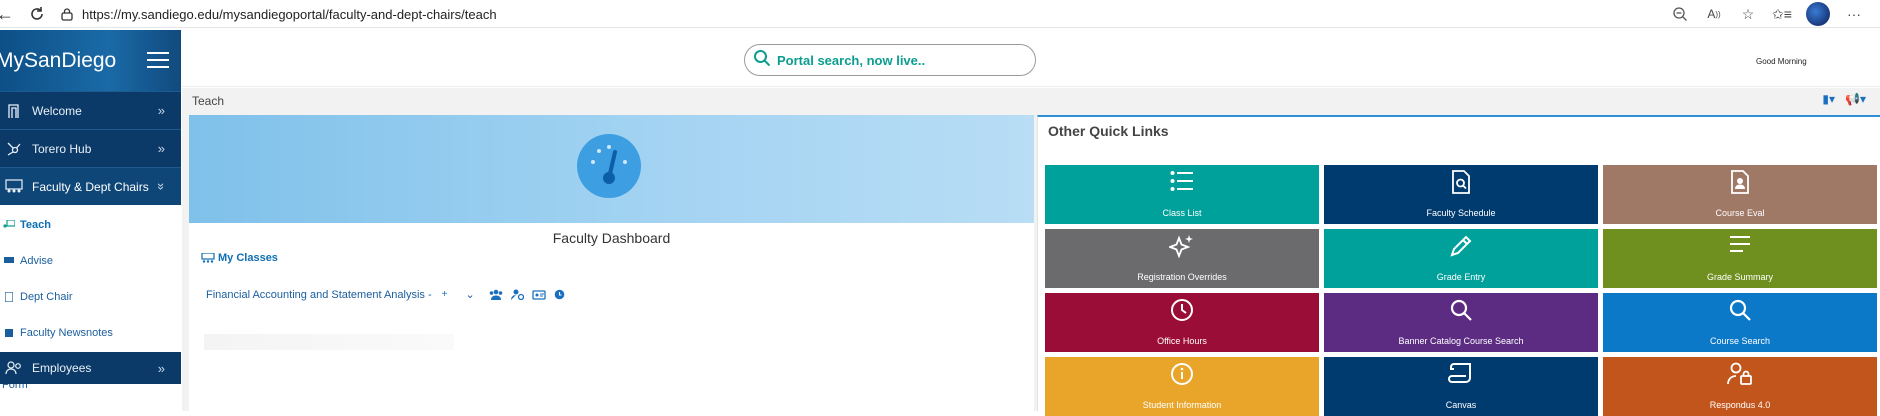 Image resolution: width=1880 pixels, height=416 pixels. I want to click on my-classes-link: My Classes, so click(617, 258).